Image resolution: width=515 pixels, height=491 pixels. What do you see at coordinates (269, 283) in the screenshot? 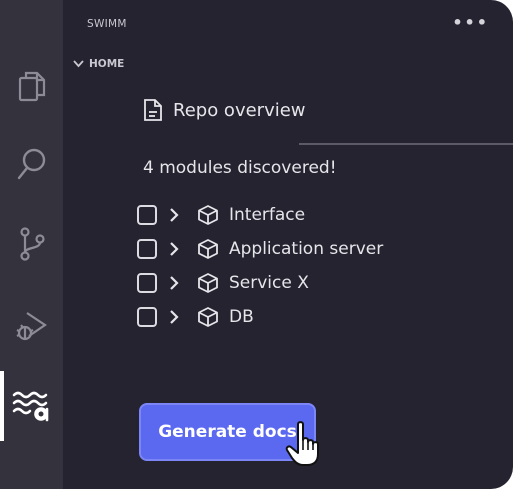
I see `module-label: Service X` at bounding box center [269, 283].